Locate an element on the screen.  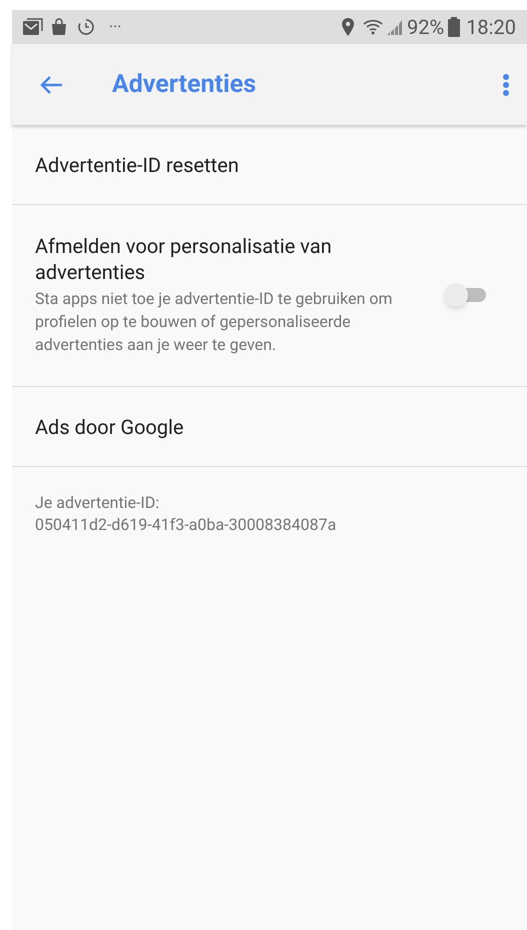
setting-description: Sta apps niet toe je advertentie-ID te gebruiken om profielen op te bouwen of gepersonaliseerde advertenties aan je weer te geven. is located at coordinates (214, 322).